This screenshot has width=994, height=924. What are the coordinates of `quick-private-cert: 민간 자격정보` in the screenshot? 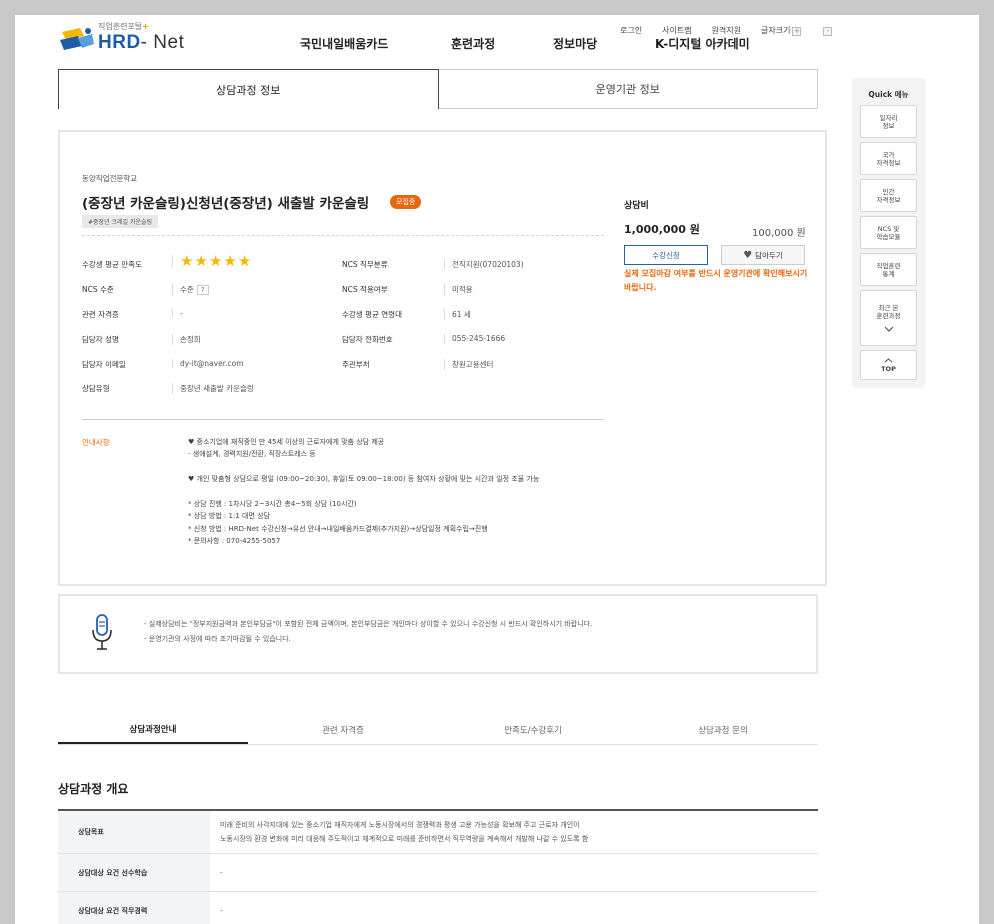 It's located at (888, 195).